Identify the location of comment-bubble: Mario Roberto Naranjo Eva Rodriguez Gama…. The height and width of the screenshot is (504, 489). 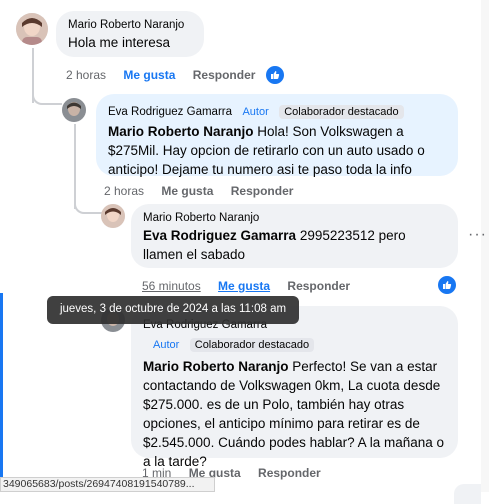
(294, 236).